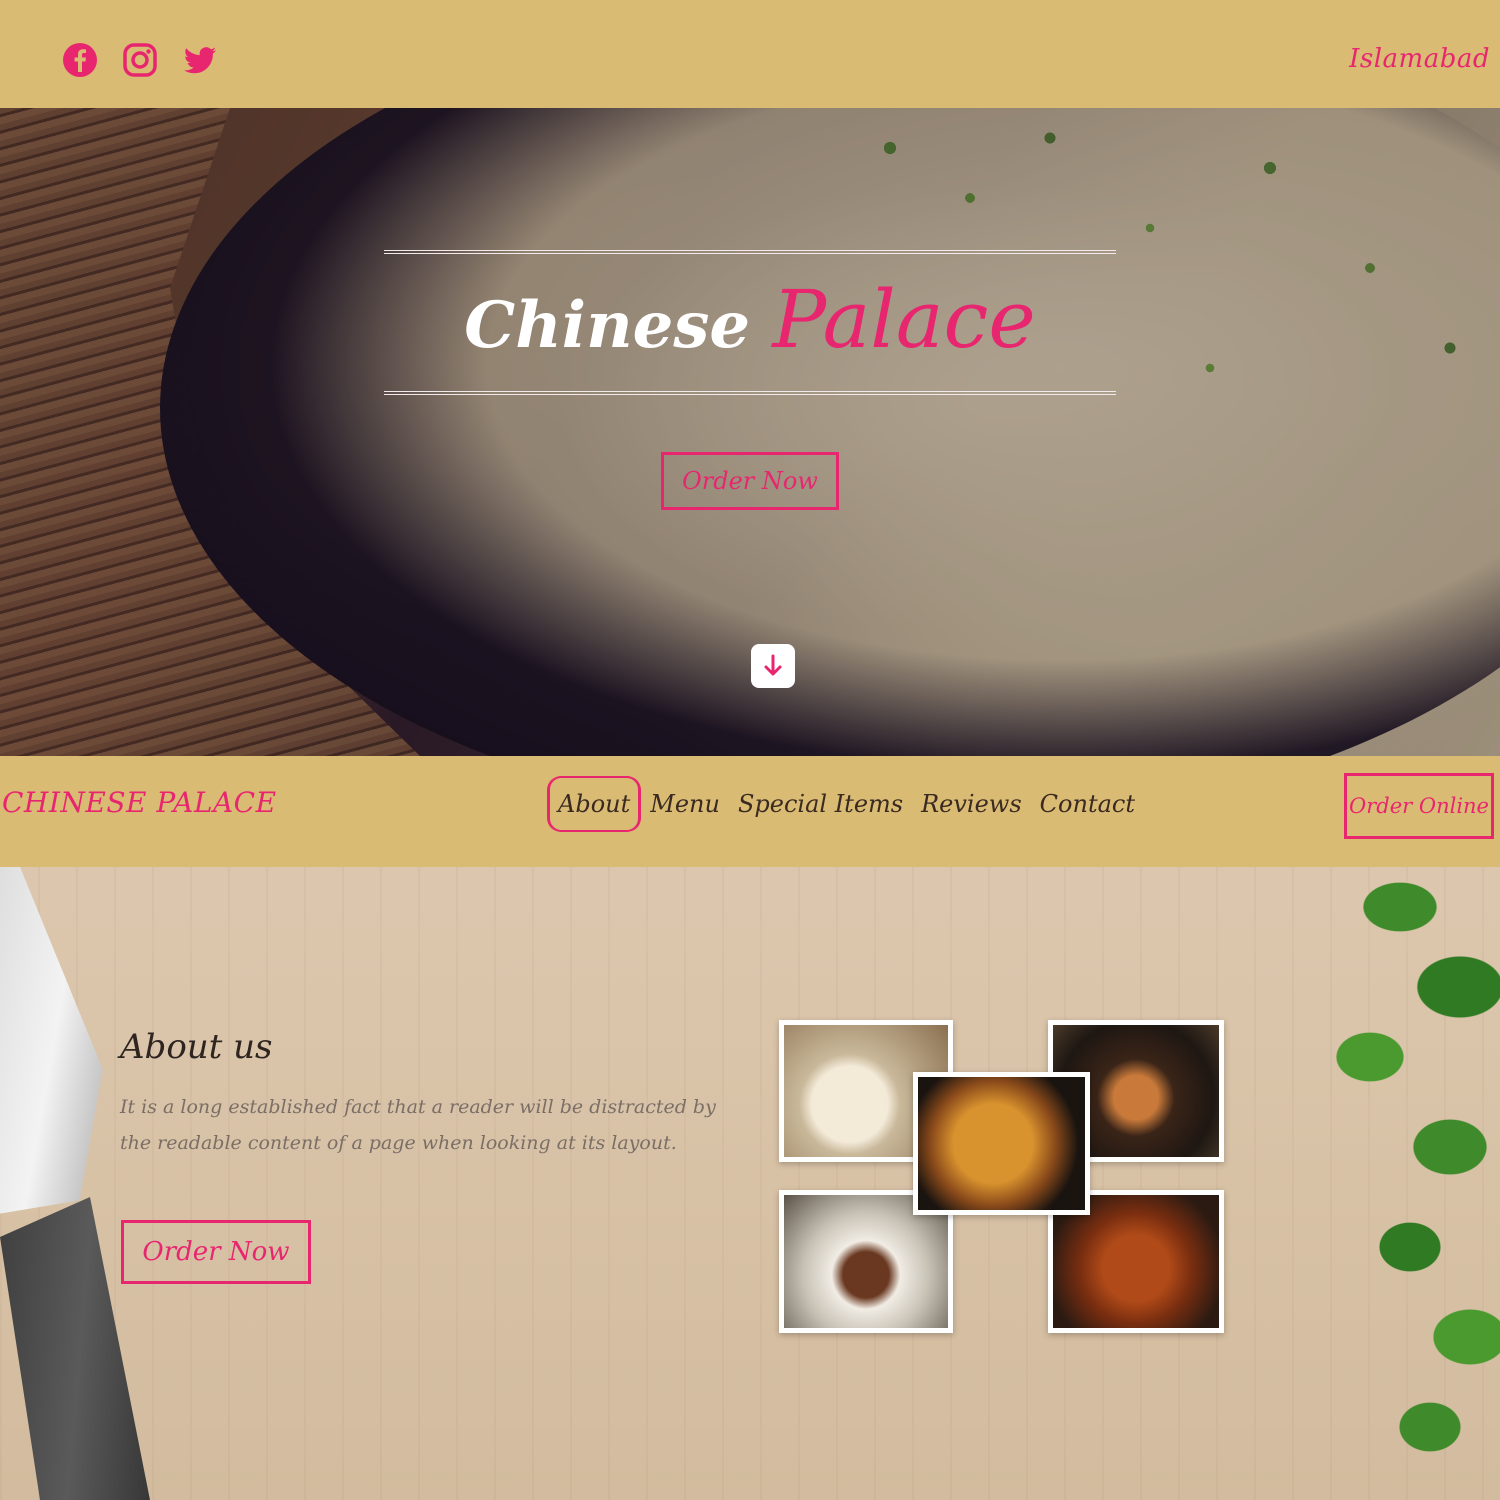  I want to click on arrow-down-icon, so click(773, 673).